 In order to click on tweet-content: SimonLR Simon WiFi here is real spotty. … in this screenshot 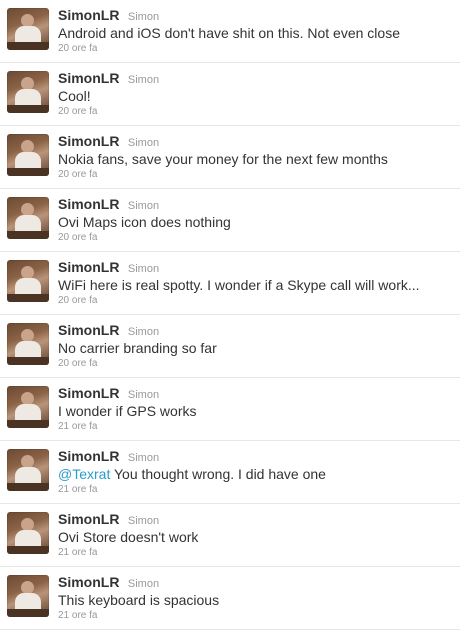, I will do `click(256, 283)`.